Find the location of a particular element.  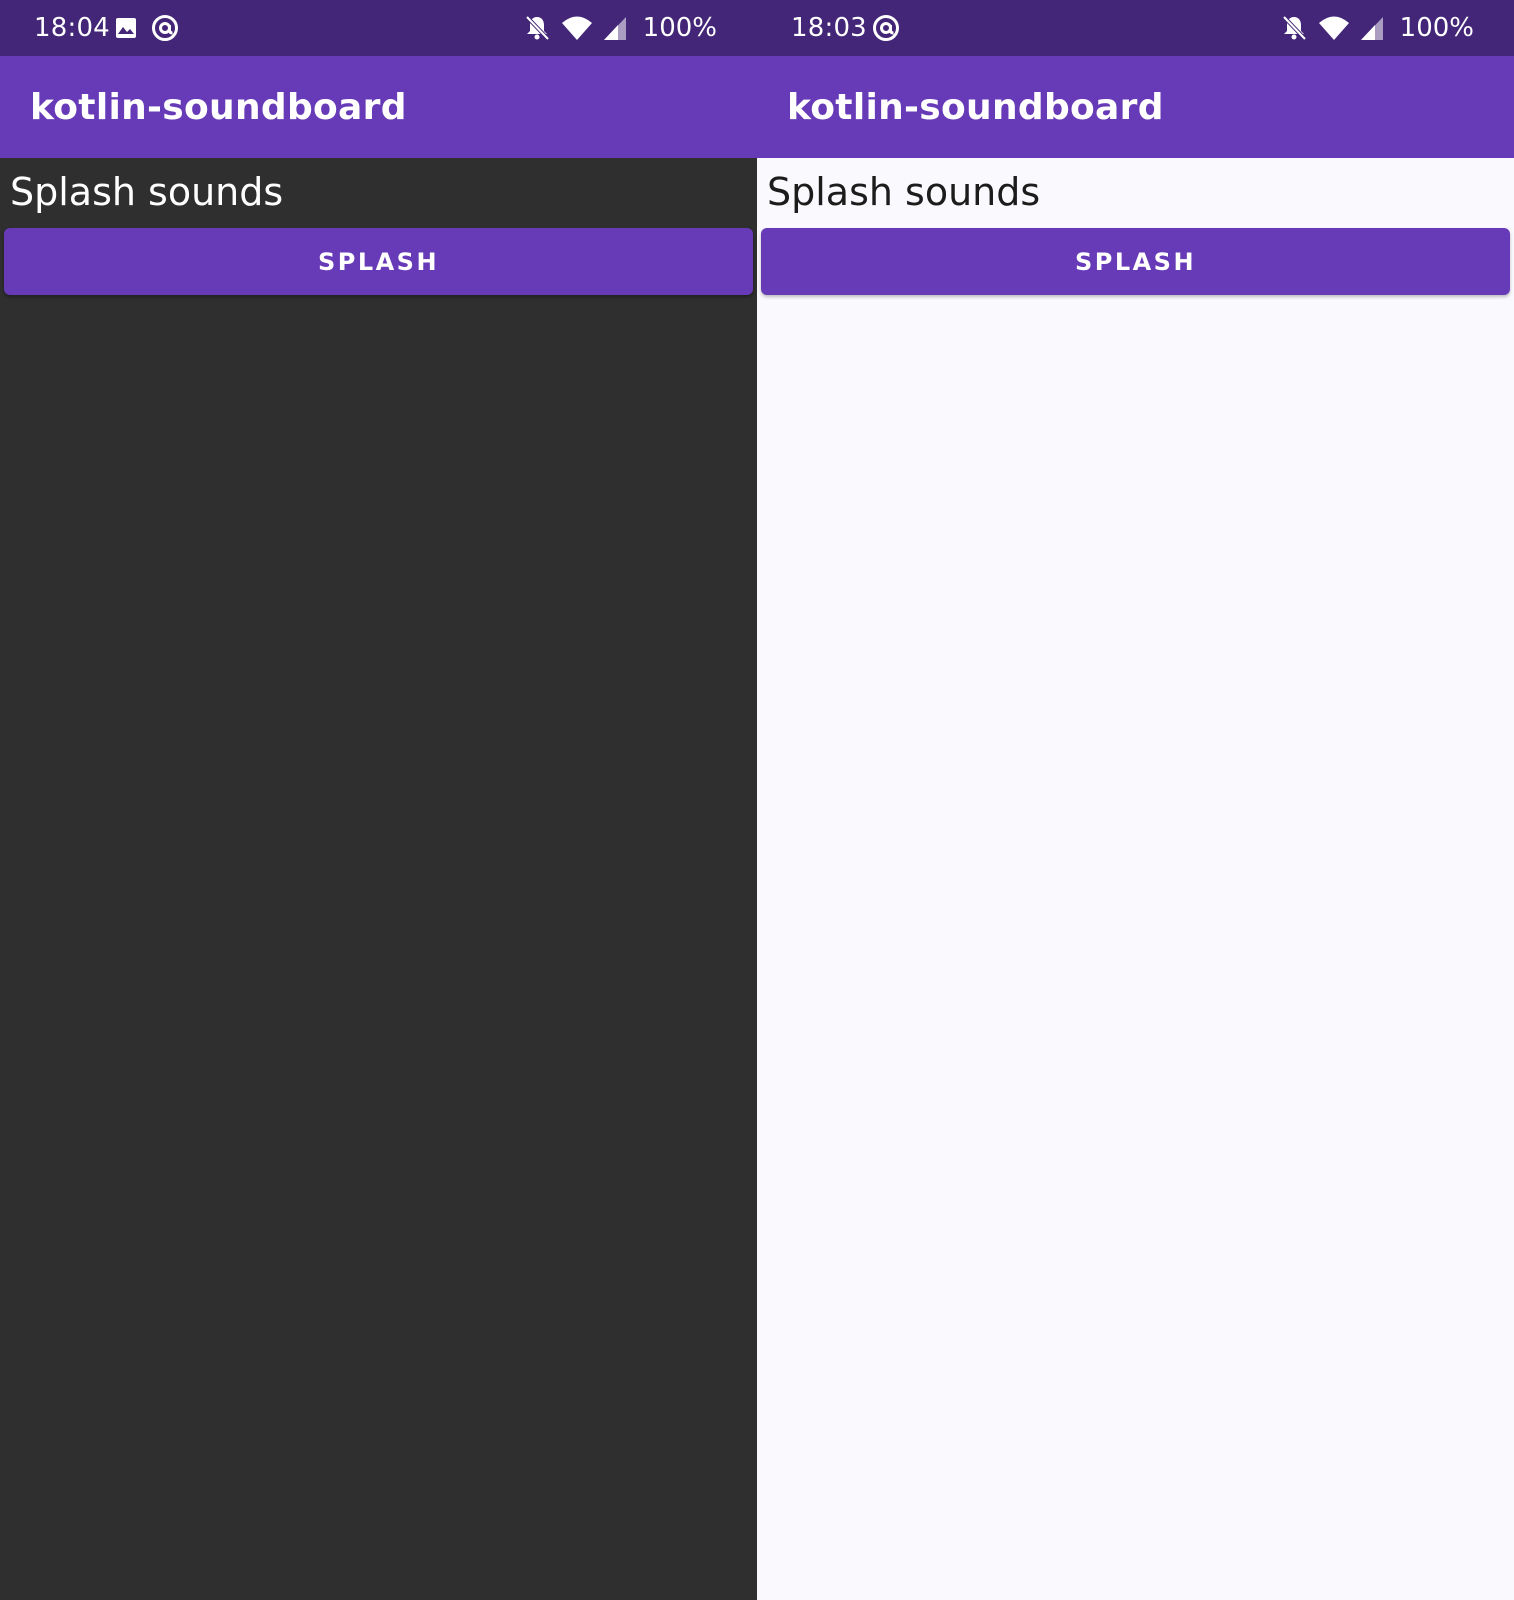

status-time: 18:04 is located at coordinates (72, 28).